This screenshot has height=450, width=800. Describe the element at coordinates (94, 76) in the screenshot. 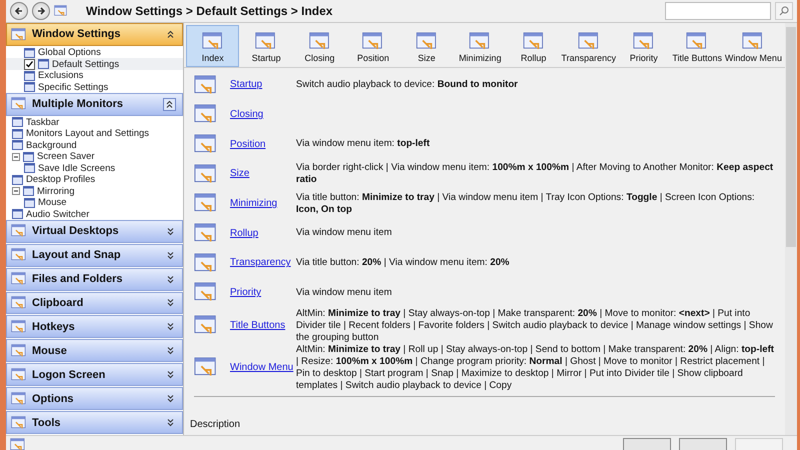

I see `sidebar-item: Exclusions` at that location.